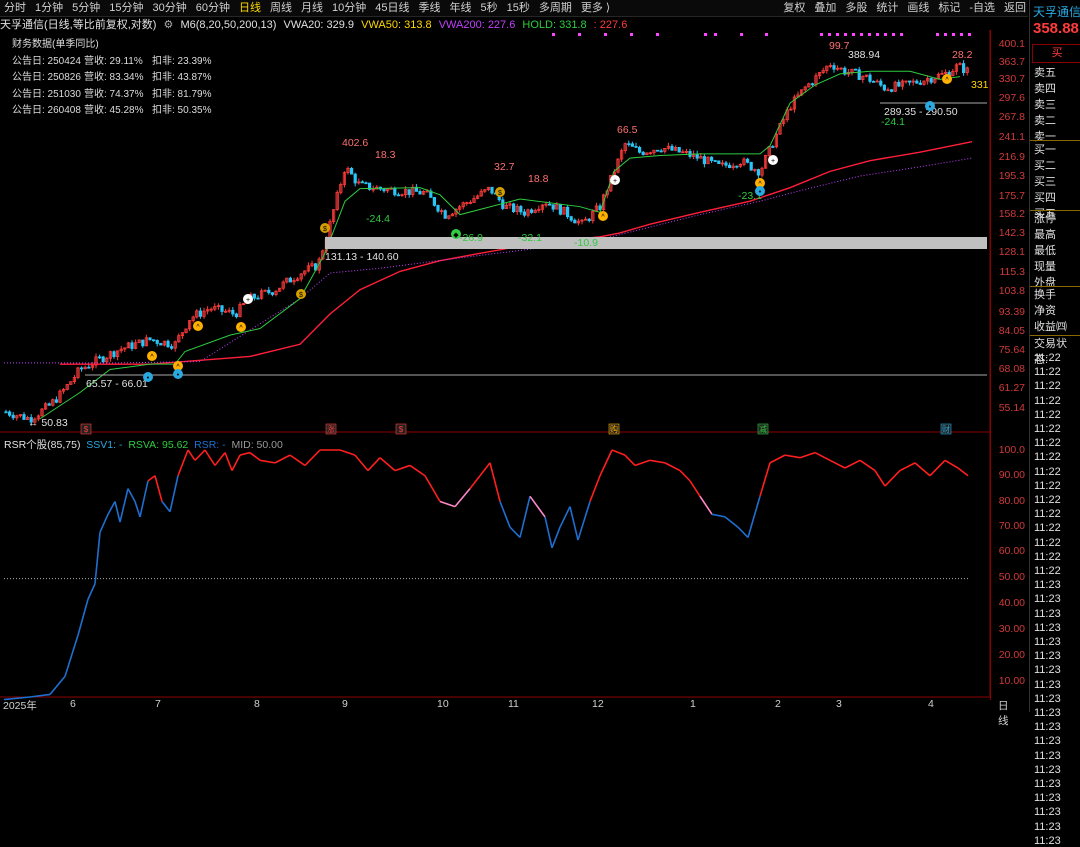 This screenshot has width=1080, height=847. I want to click on price-tick: 115.3, so click(1012, 272).